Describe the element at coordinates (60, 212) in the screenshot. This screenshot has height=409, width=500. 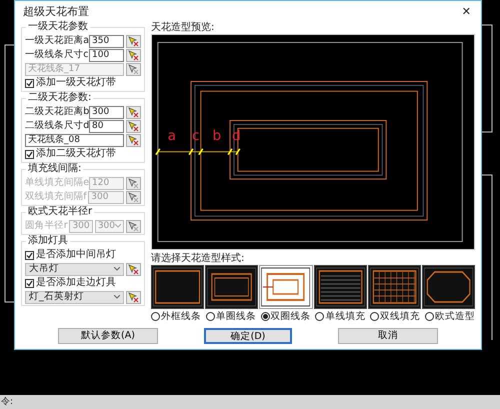
I see `group-title: 欧式天花半径r` at that location.